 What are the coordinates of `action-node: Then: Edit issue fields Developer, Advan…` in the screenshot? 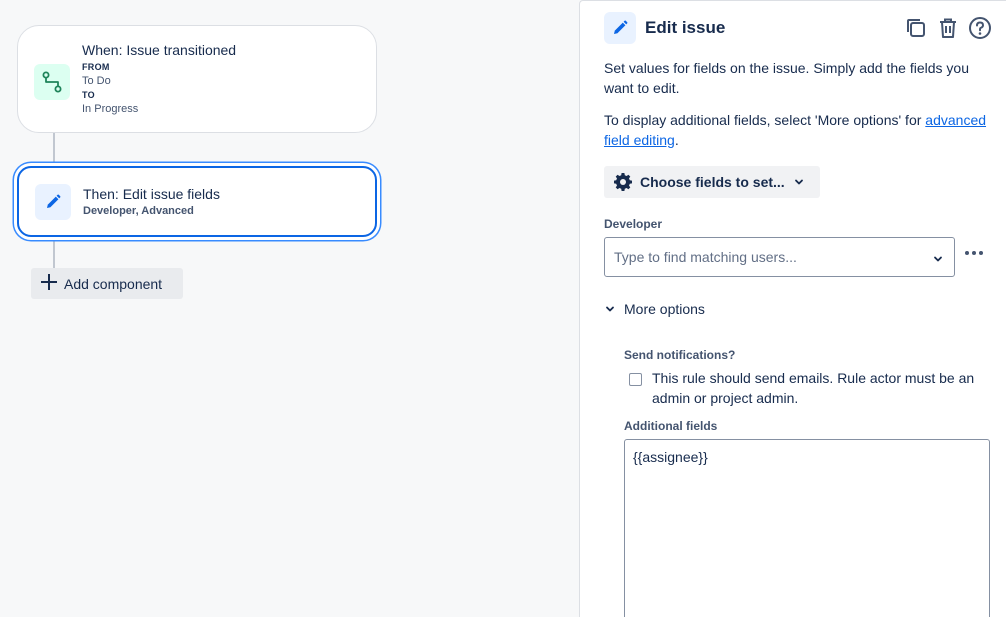 It's located at (197, 201).